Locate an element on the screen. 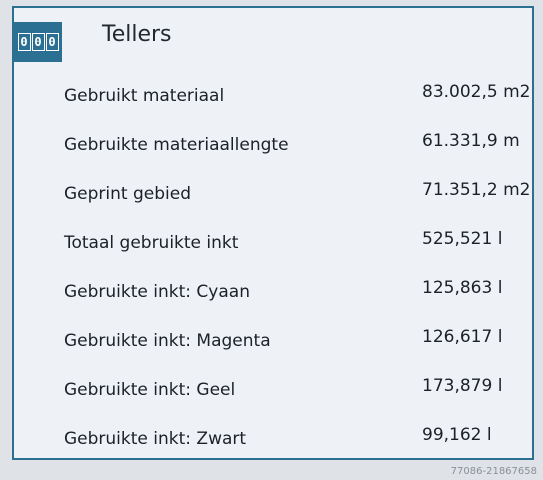  counter-value: 99,162 l is located at coordinates (457, 435).